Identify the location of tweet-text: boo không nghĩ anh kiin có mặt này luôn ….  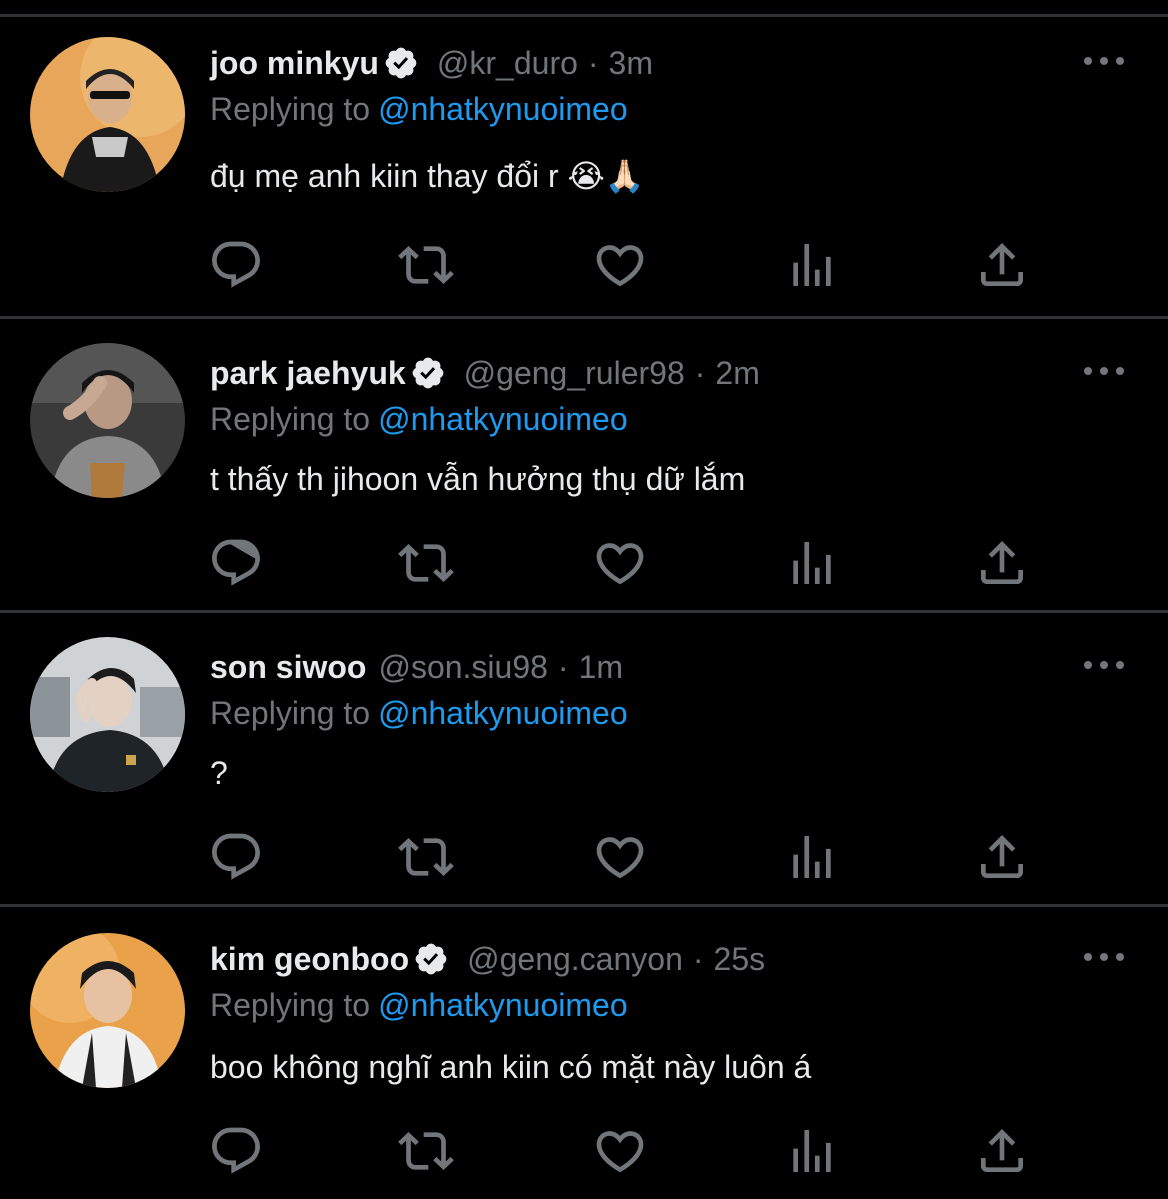
(511, 1067).